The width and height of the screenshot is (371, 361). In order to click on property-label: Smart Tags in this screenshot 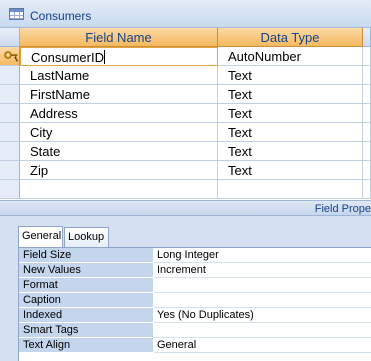, I will do `click(86, 330)`.